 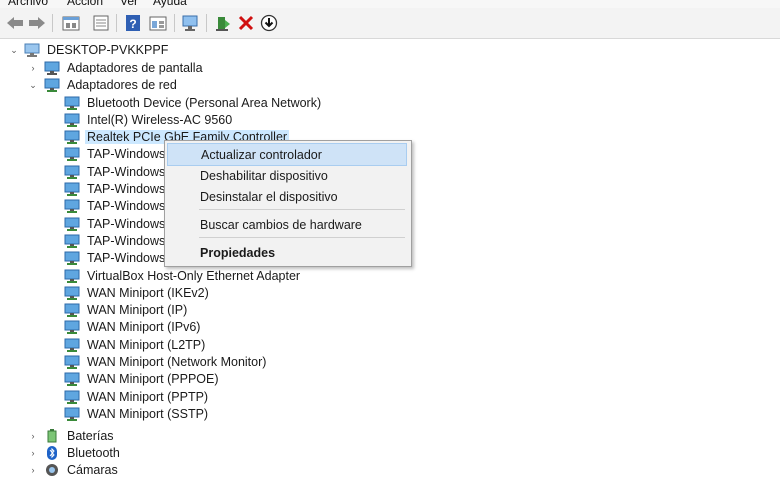 I want to click on network-device-item: WAN Miniport (IP), so click(x=126, y=310).